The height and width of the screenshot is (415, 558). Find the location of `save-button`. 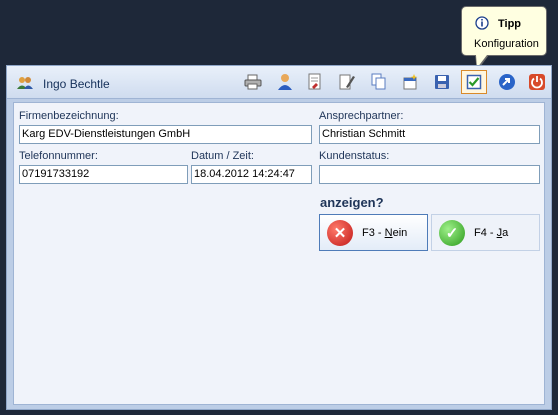

save-button is located at coordinates (442, 82).